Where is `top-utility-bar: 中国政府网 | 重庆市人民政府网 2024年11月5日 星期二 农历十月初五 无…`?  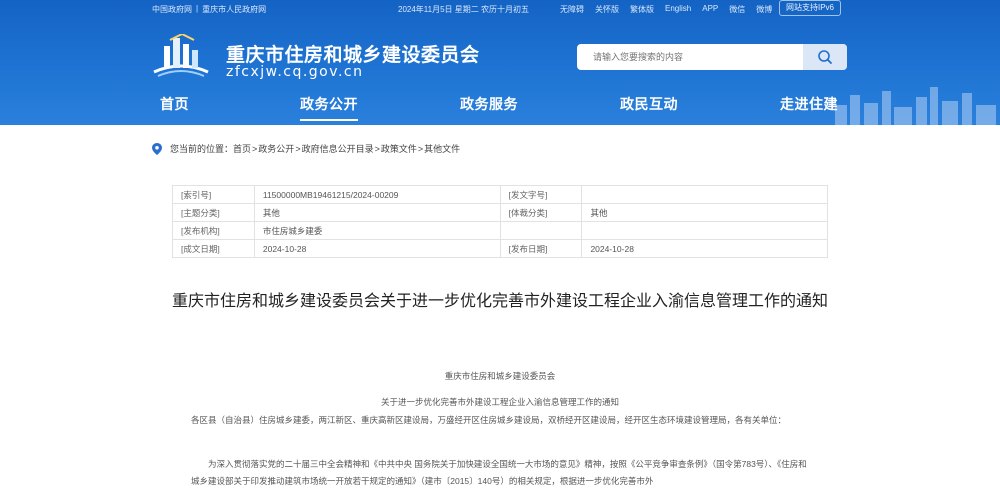 top-utility-bar: 中国政府网 | 重庆市人民政府网 2024年11月5日 星期二 农历十月初五 无… is located at coordinates (500, 9).